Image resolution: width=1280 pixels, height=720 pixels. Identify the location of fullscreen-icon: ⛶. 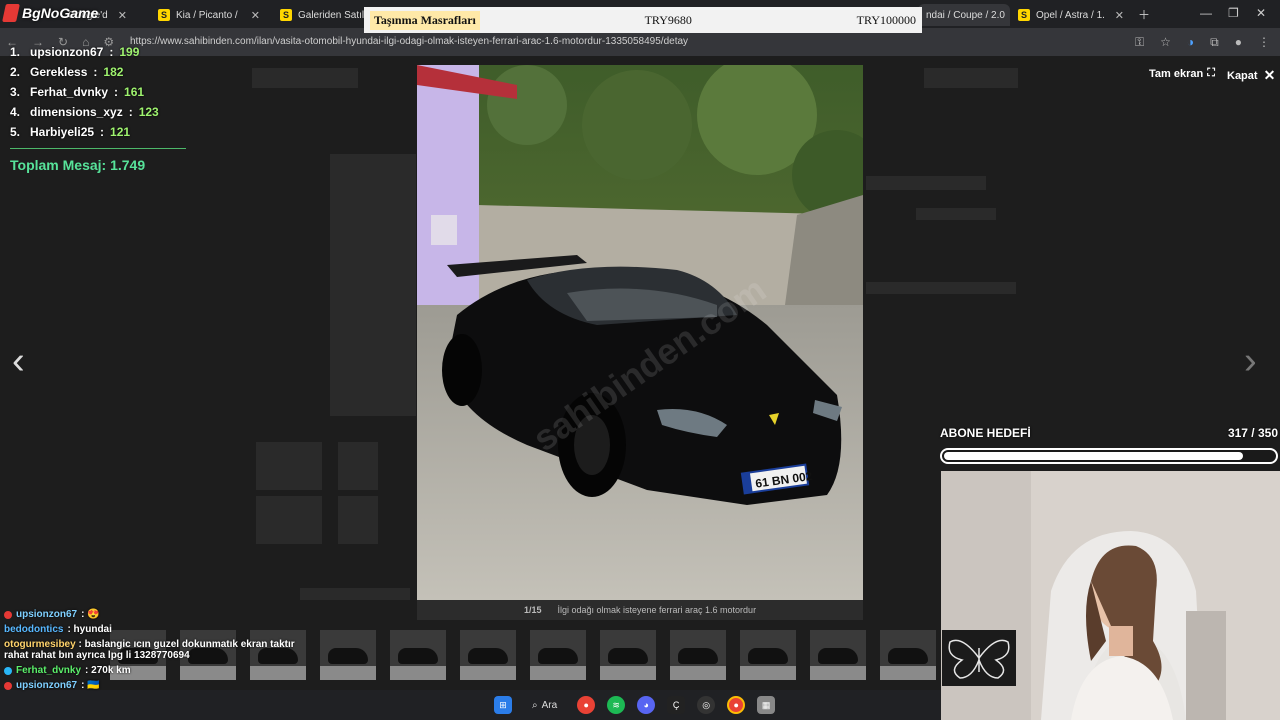
(1211, 73).